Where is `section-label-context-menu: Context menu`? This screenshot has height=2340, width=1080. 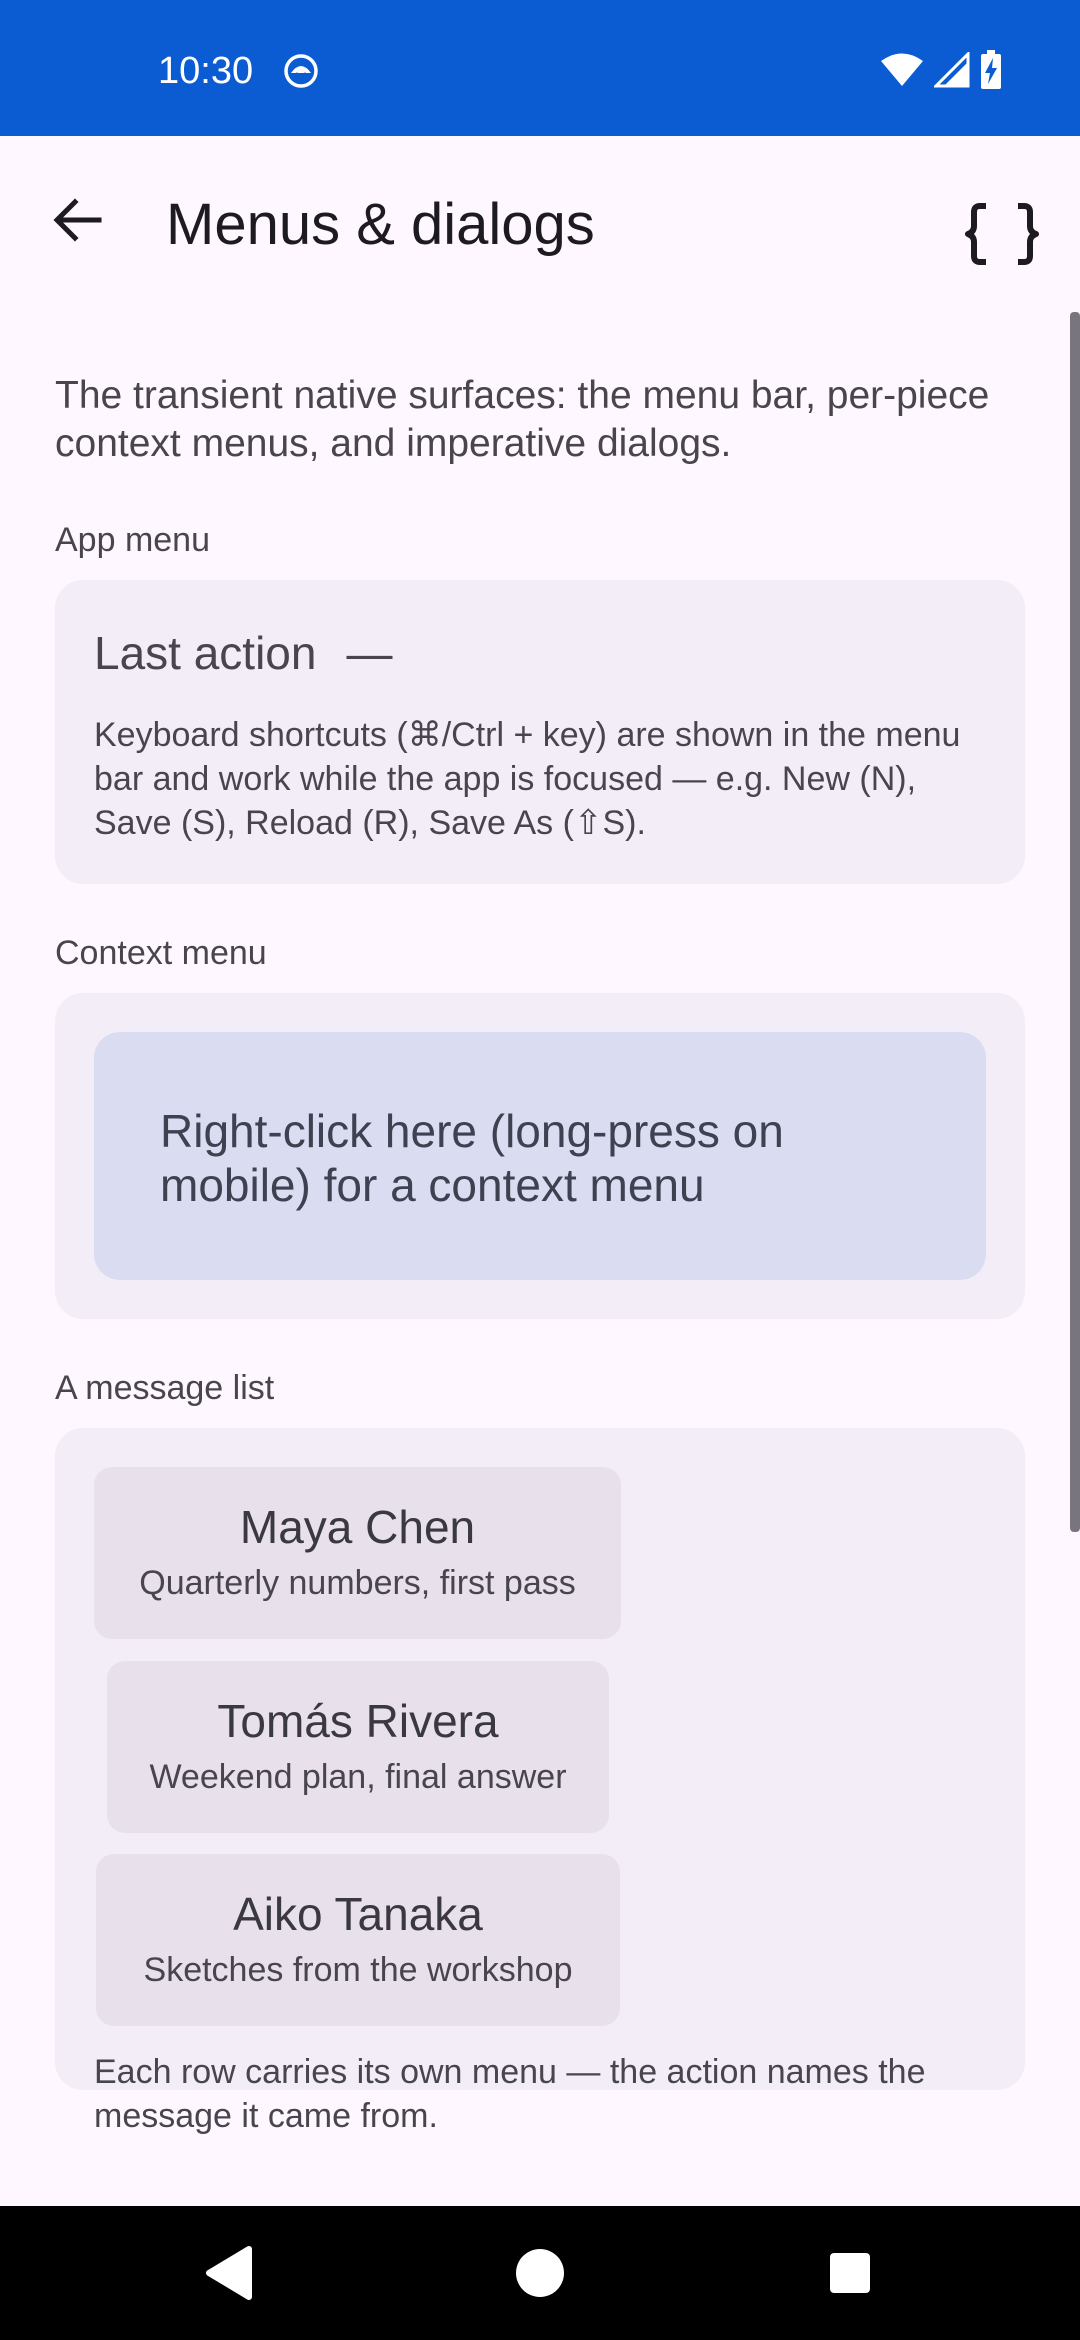
section-label-context-menu: Context menu is located at coordinates (161, 953).